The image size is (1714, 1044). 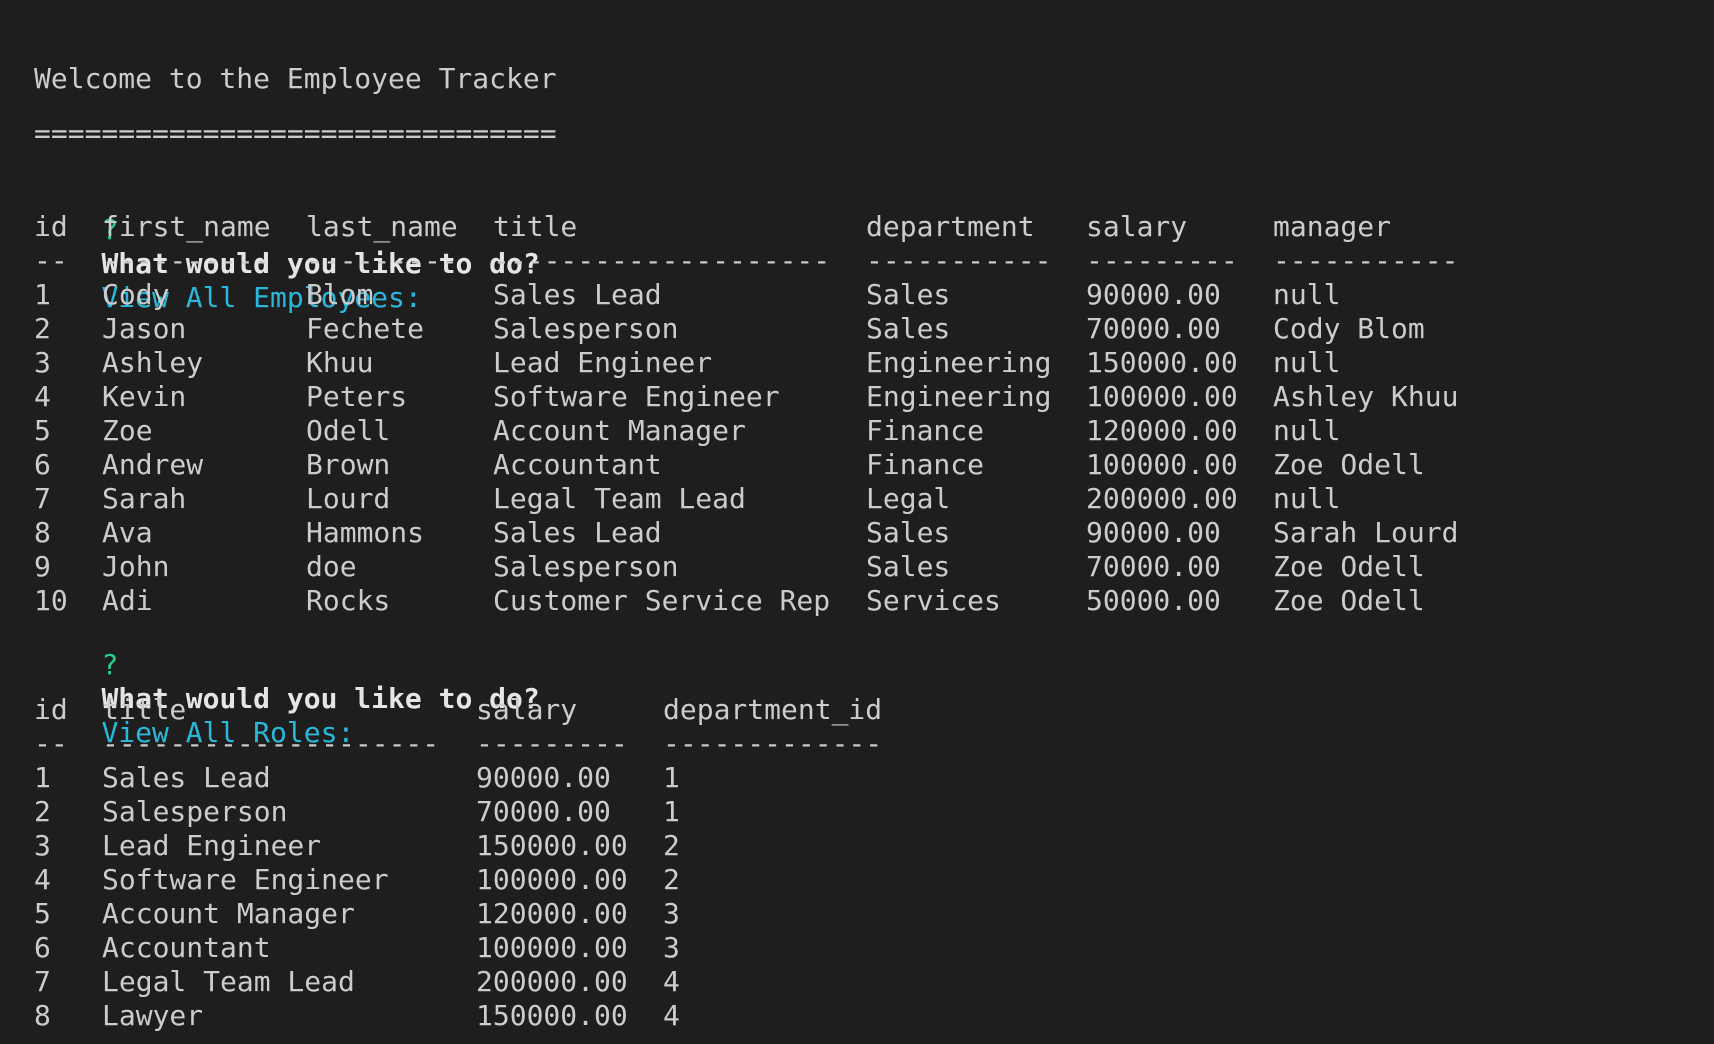 I want to click on table-cell: Sarah, so click(x=144, y=498).